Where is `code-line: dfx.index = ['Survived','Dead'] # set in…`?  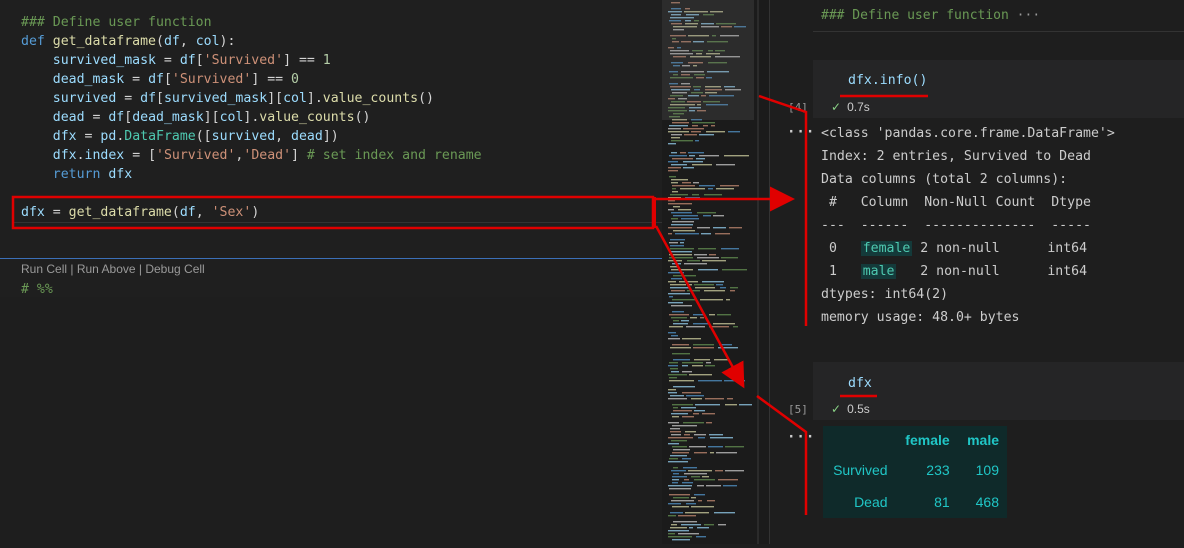
code-line: dfx.index = ['Survived','Dead'] # set in… is located at coordinates (251, 155).